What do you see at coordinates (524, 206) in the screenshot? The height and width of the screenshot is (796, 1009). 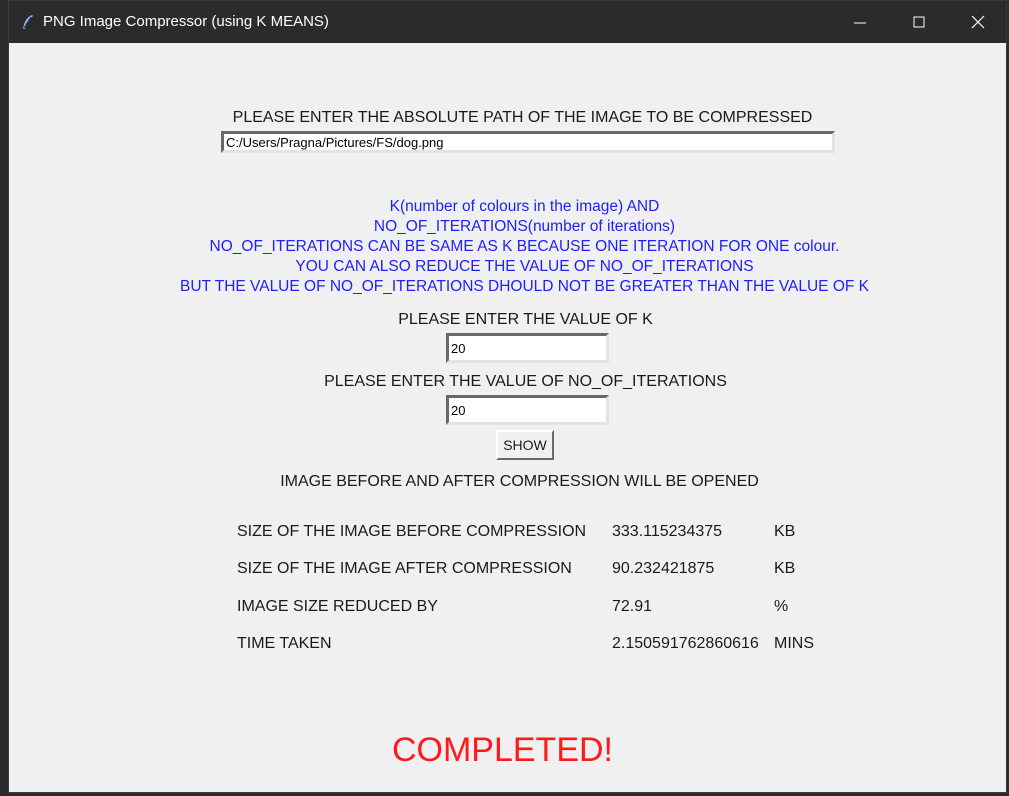 I see `info-line-1: K(number of colours in the image) AND` at bounding box center [524, 206].